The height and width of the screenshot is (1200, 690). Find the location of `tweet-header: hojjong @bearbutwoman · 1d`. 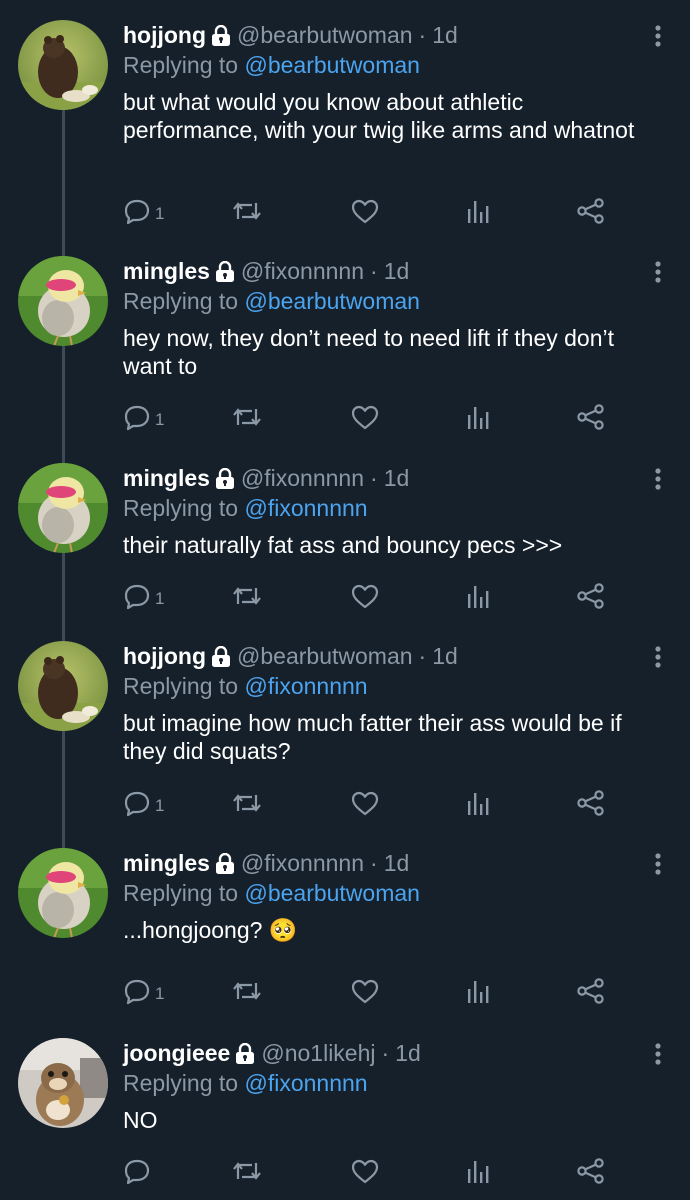

tweet-header: hojjong @bearbutwoman · 1d is located at coordinates (391, 656).